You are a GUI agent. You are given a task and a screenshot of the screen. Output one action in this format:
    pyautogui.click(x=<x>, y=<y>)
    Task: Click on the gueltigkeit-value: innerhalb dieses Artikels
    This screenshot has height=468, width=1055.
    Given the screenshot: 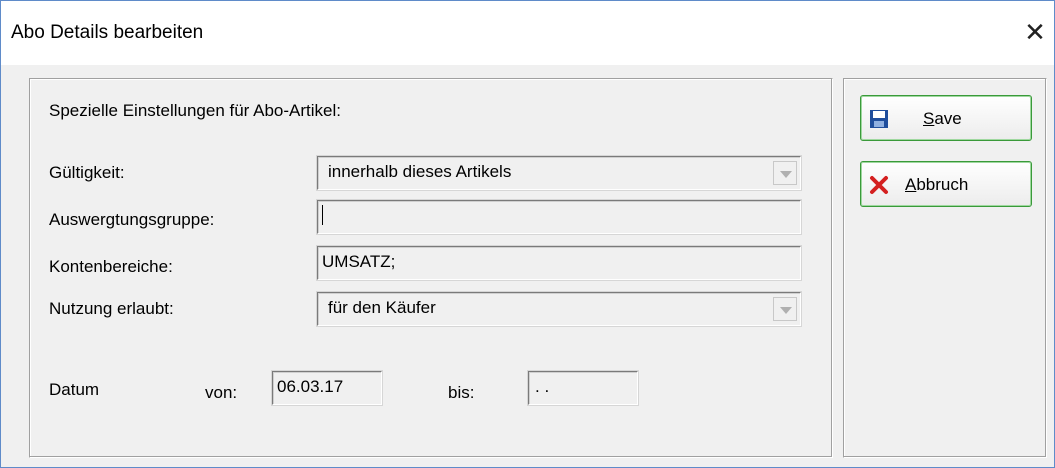 What is the action you would take?
    pyautogui.click(x=420, y=171)
    